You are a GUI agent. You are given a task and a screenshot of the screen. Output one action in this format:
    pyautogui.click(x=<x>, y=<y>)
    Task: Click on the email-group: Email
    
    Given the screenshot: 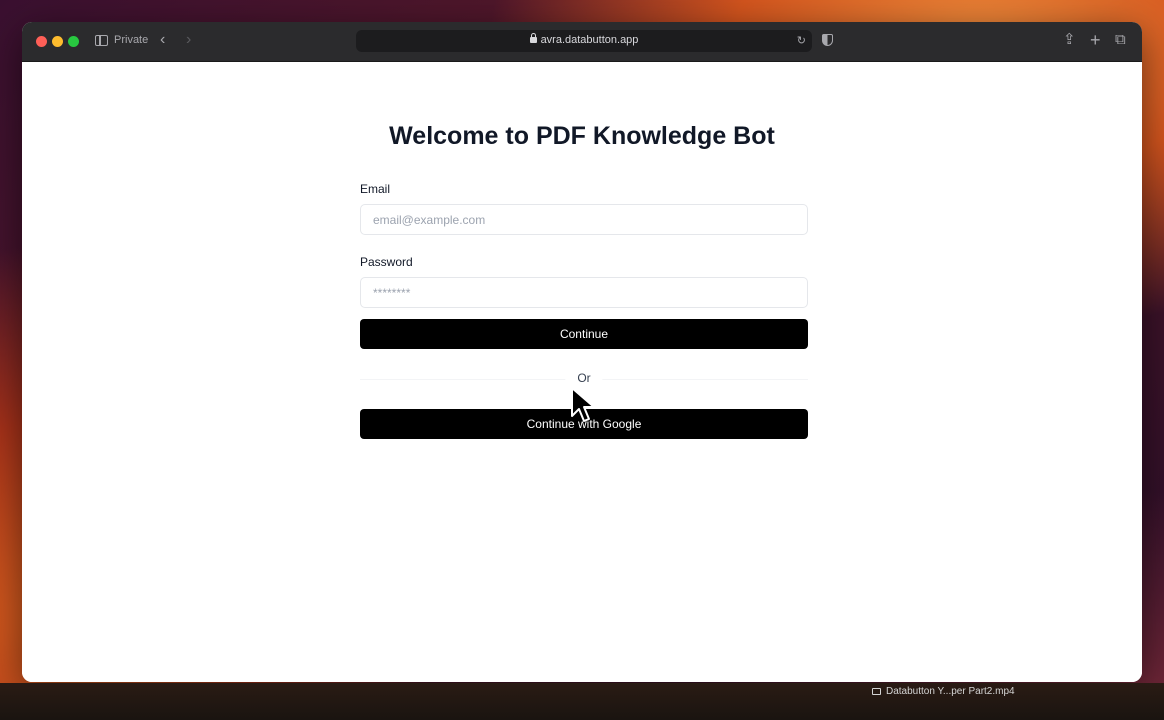 What is the action you would take?
    pyautogui.click(x=584, y=208)
    